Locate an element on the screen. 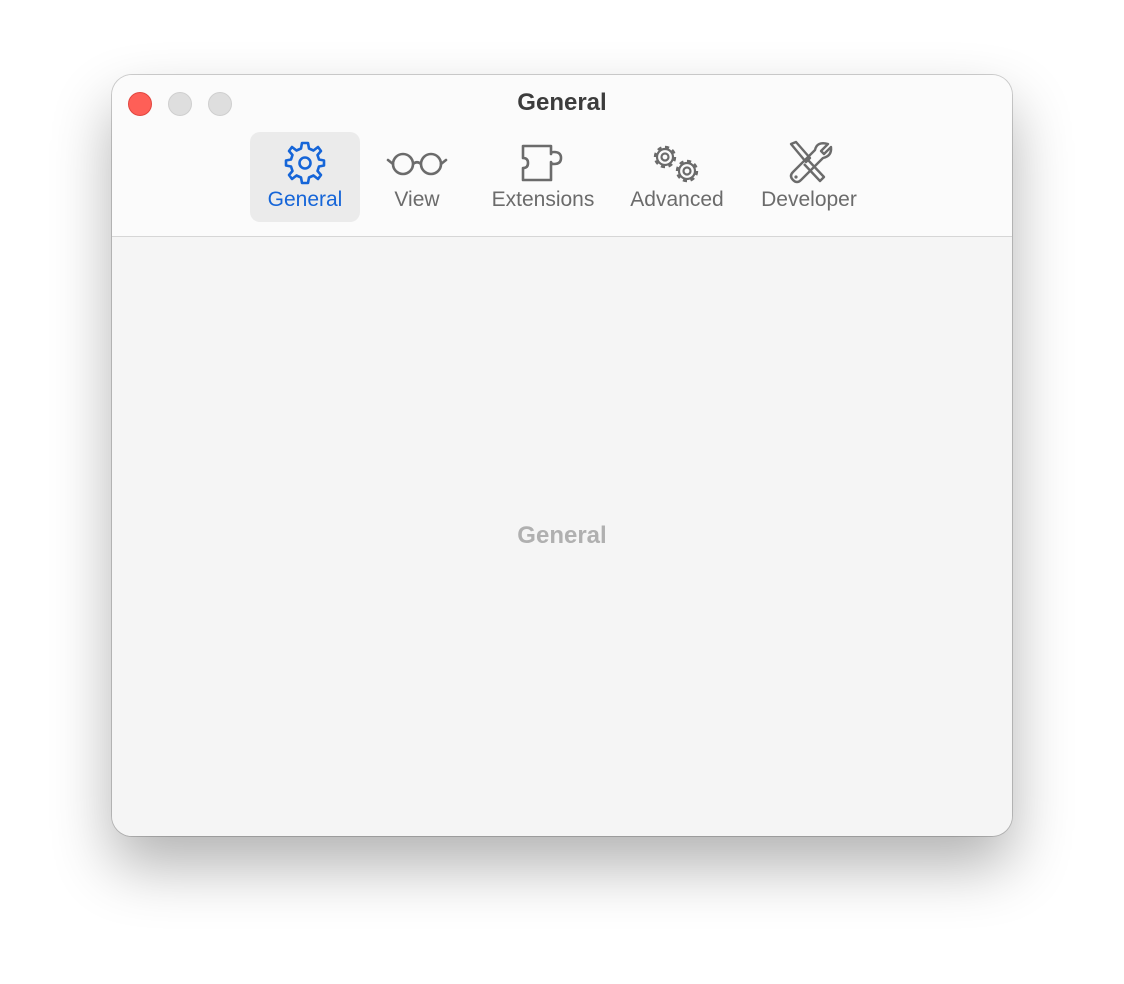  tab-developer-label: Developer is located at coordinates (809, 199).